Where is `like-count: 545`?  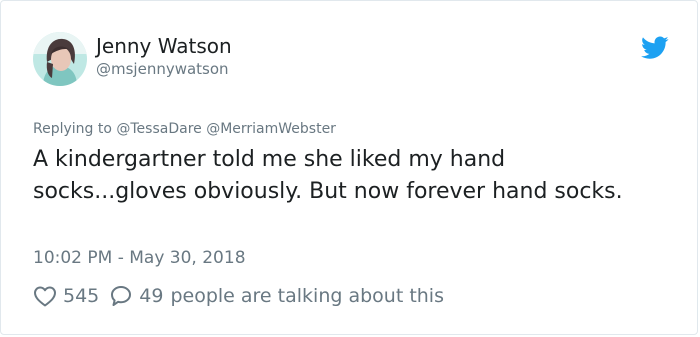 like-count: 545 is located at coordinates (81, 296).